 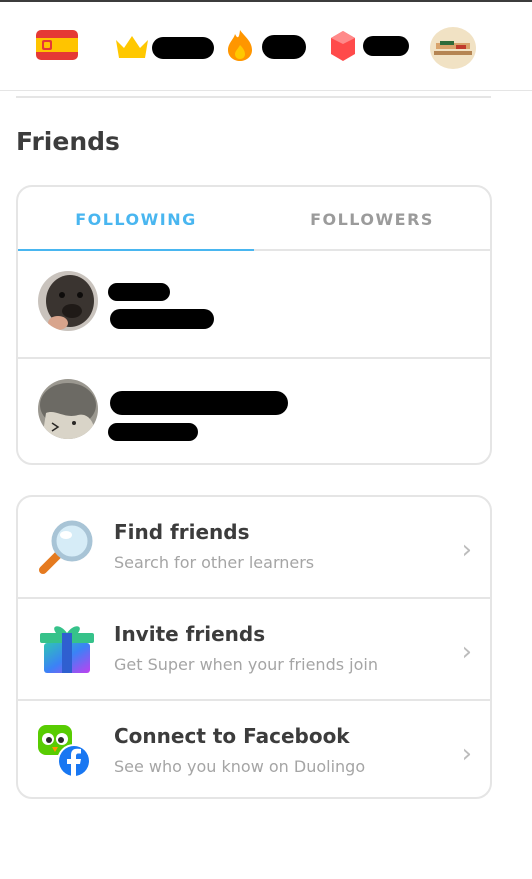 I want to click on spain-flag-icon, so click(x=57, y=45).